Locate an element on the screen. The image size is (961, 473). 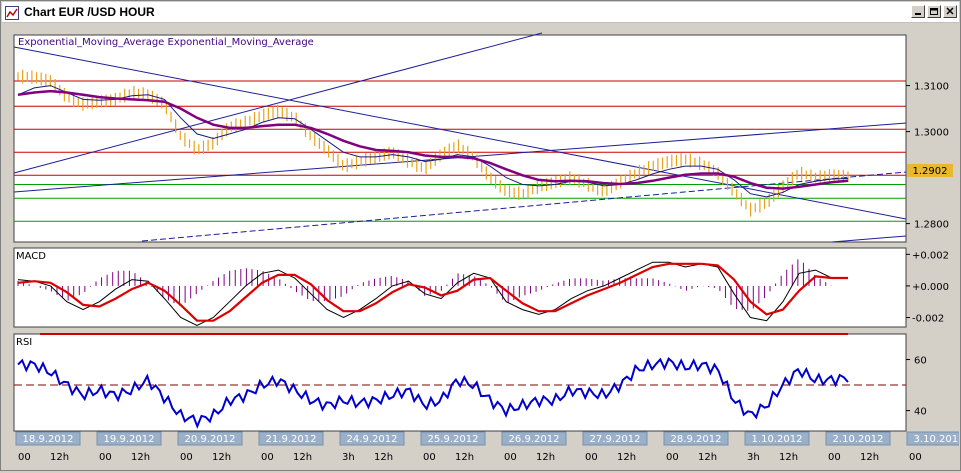
date-label: 1.10.2012 is located at coordinates (777, 439).